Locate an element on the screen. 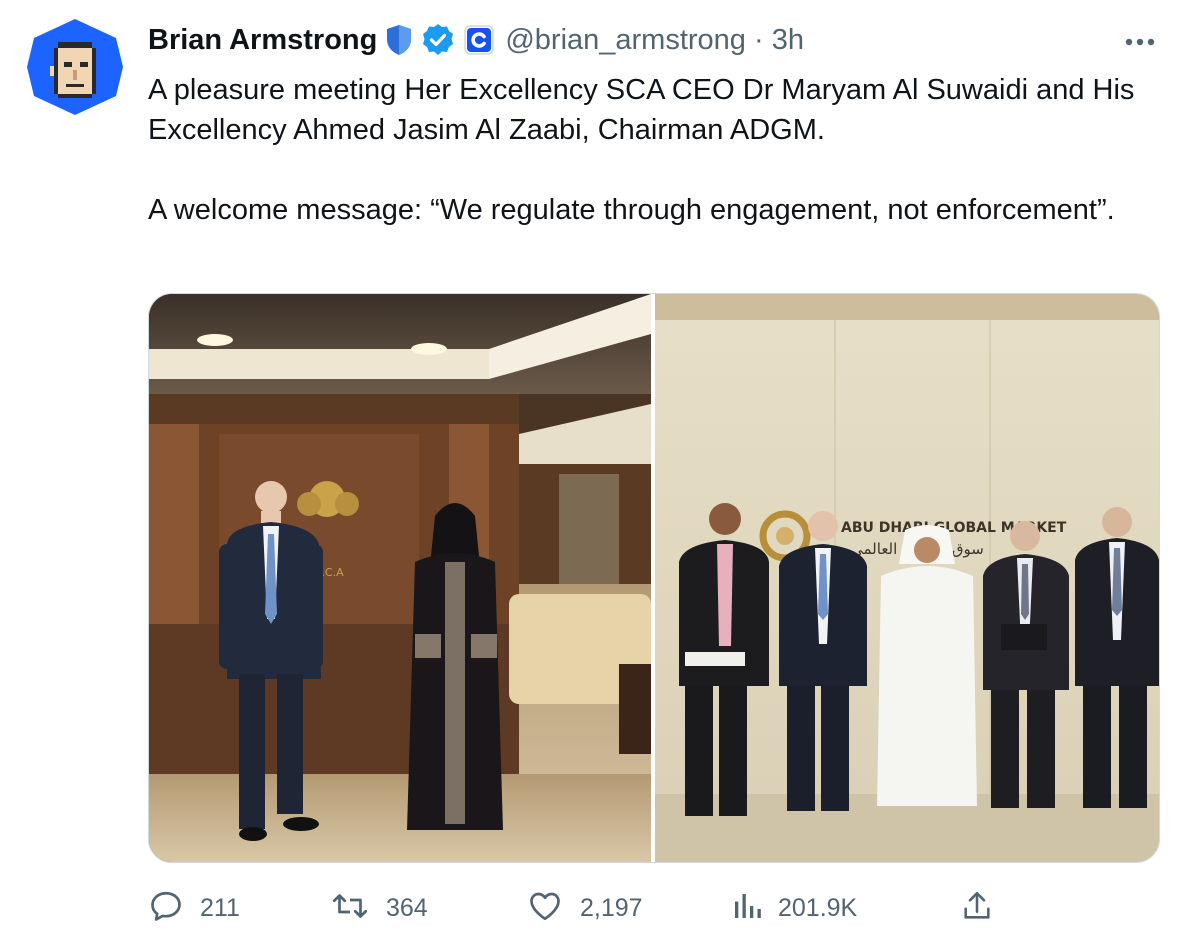  like-count: 2,197 is located at coordinates (611, 907).